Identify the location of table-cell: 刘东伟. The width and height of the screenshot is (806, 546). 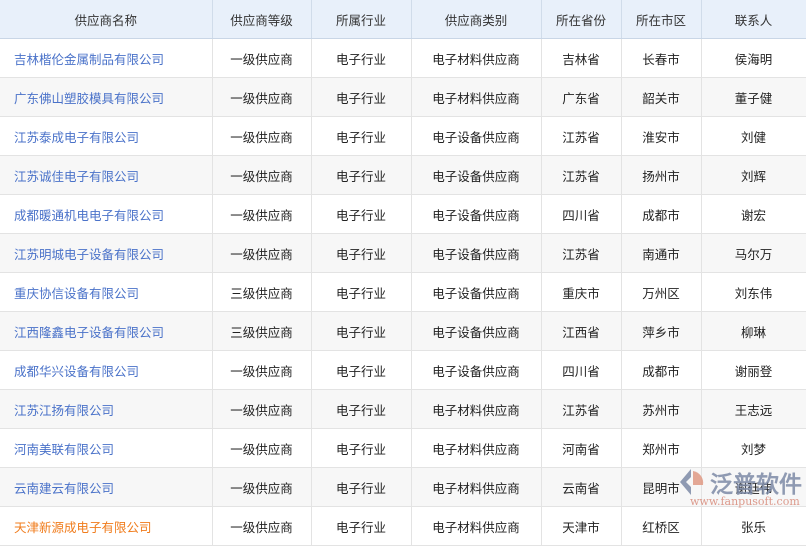
(753, 292).